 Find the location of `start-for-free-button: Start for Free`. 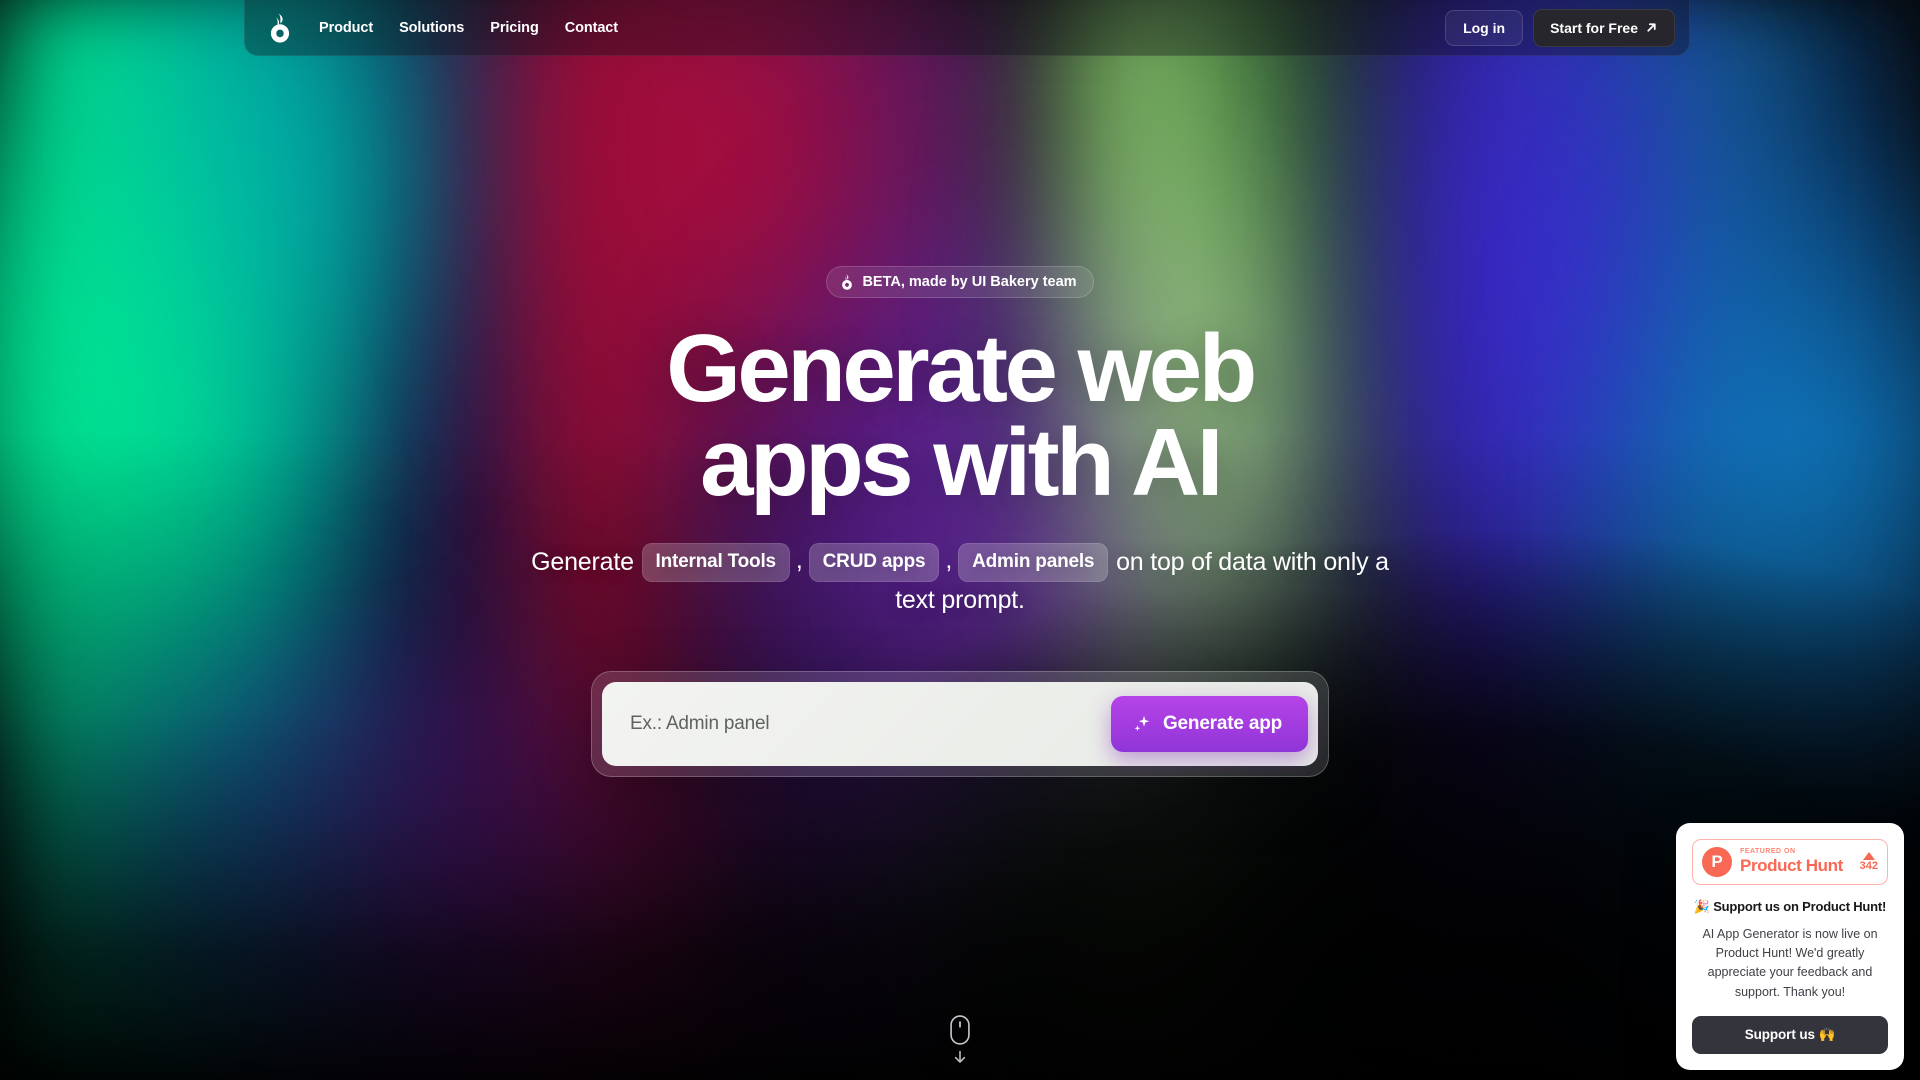

start-for-free-button: Start for Free is located at coordinates (1604, 27).